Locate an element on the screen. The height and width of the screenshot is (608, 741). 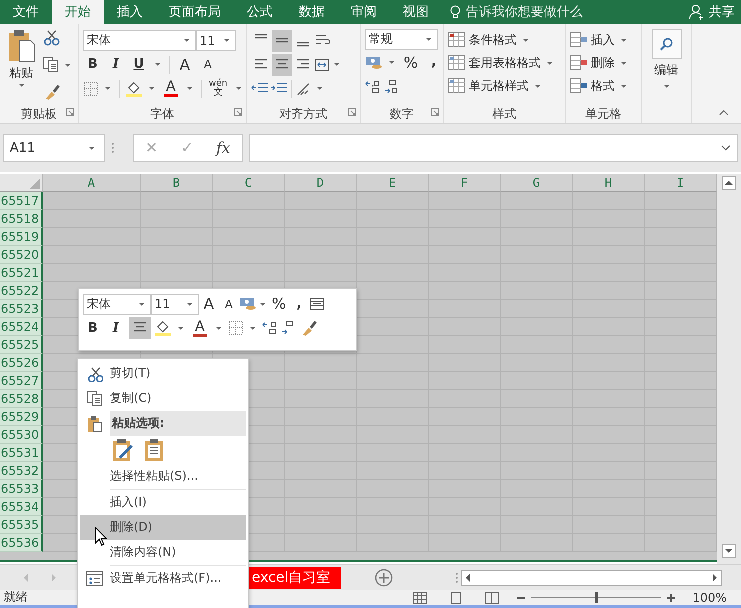
row-header: 65530 is located at coordinates (21, 435).